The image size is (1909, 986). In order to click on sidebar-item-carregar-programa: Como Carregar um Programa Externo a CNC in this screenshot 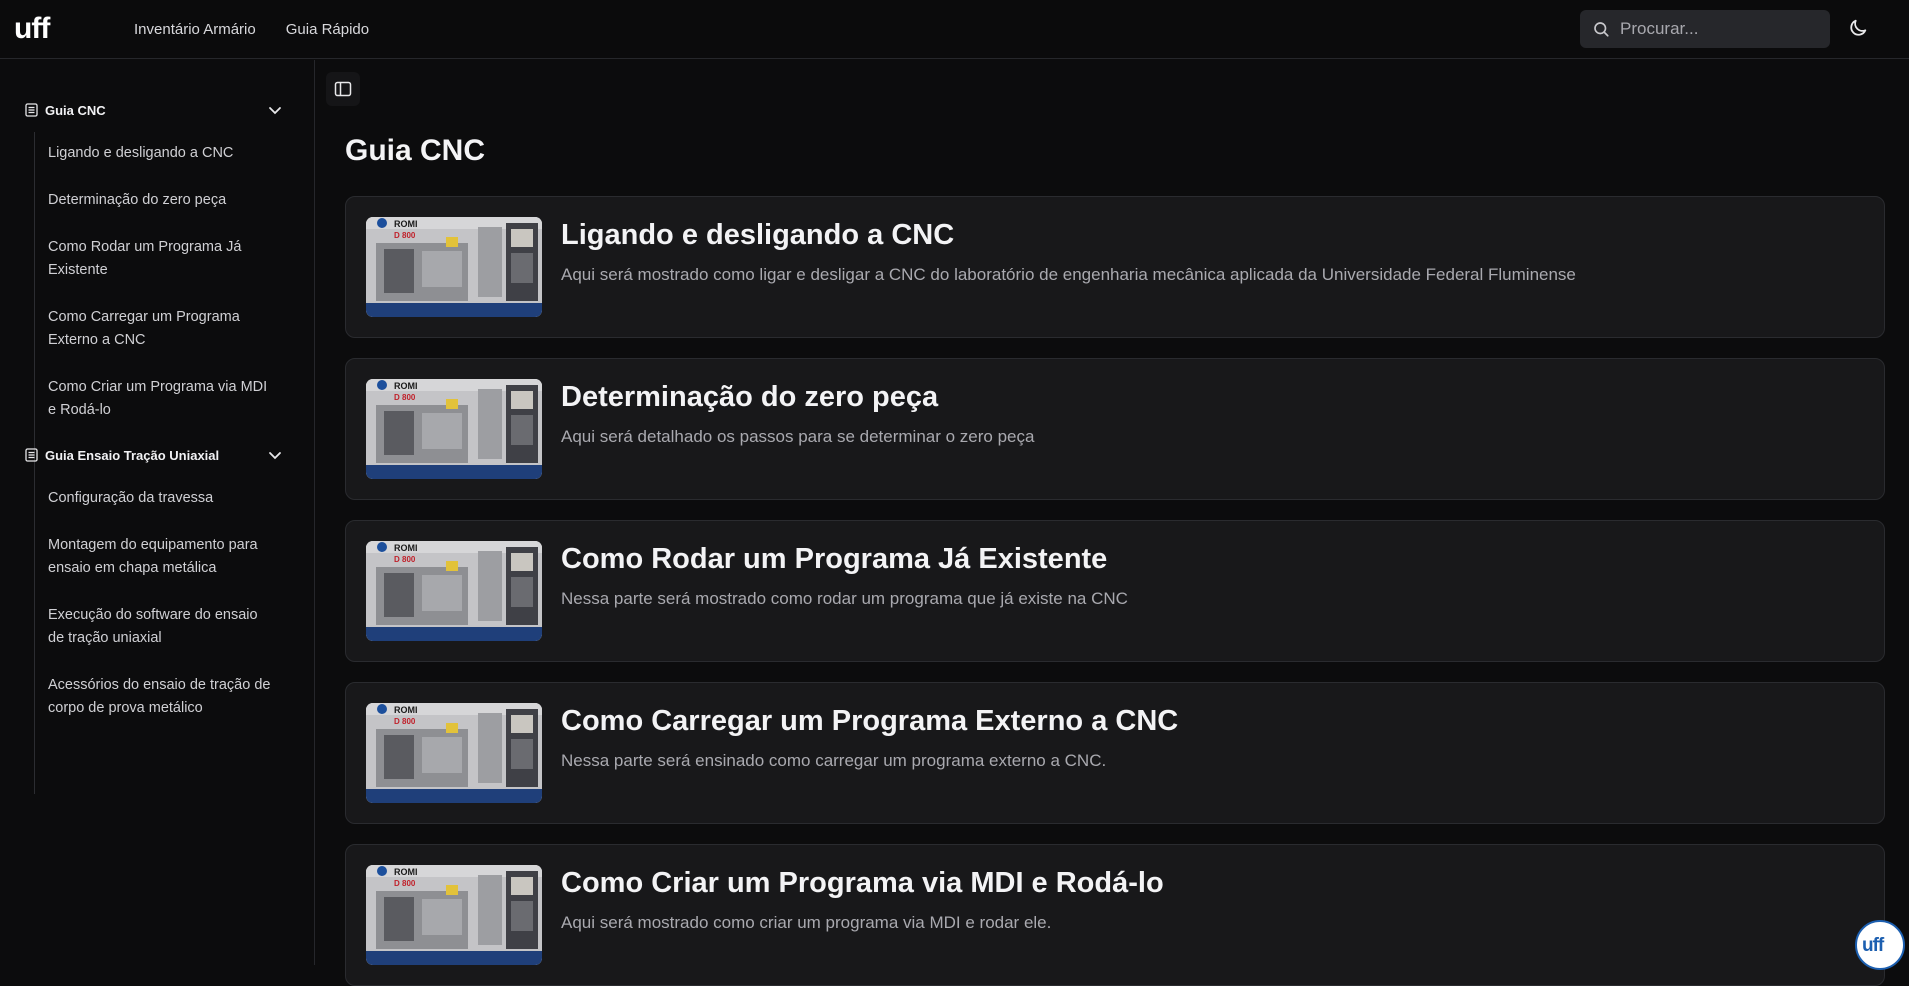, I will do `click(160, 328)`.